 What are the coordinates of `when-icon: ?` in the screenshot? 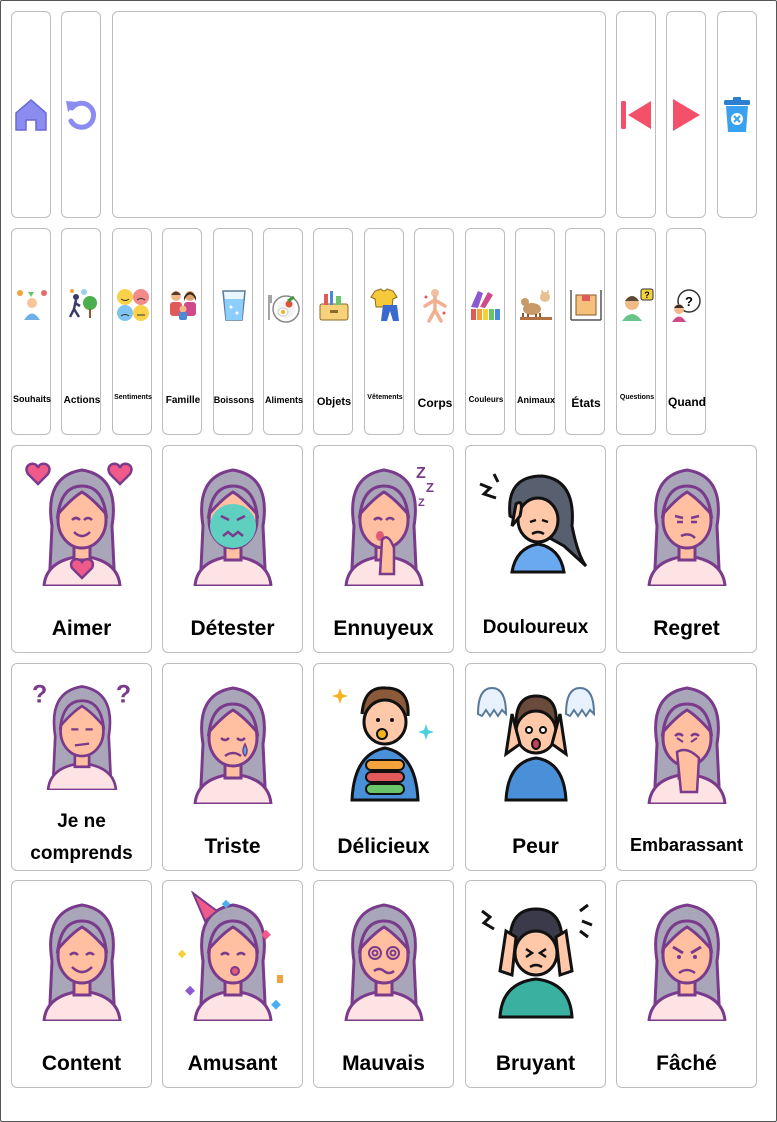 It's located at (686, 305).